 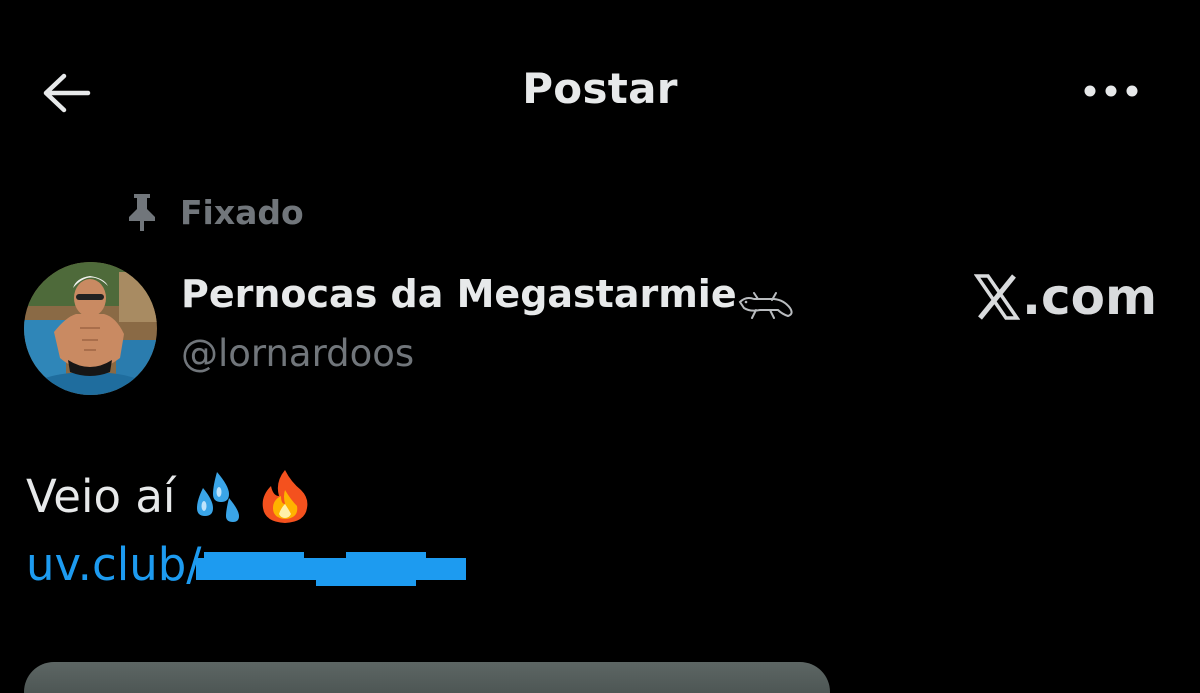 I want to click on pin-icon, so click(x=142, y=212).